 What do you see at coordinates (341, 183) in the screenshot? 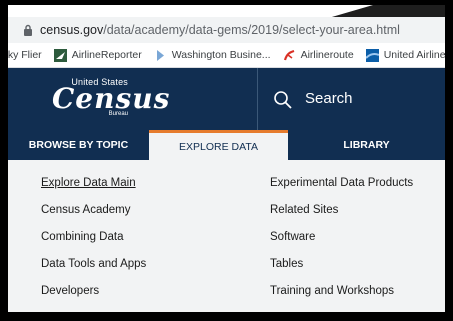
I see `menu-link-experimental-data-products: Experimental Data Products` at bounding box center [341, 183].